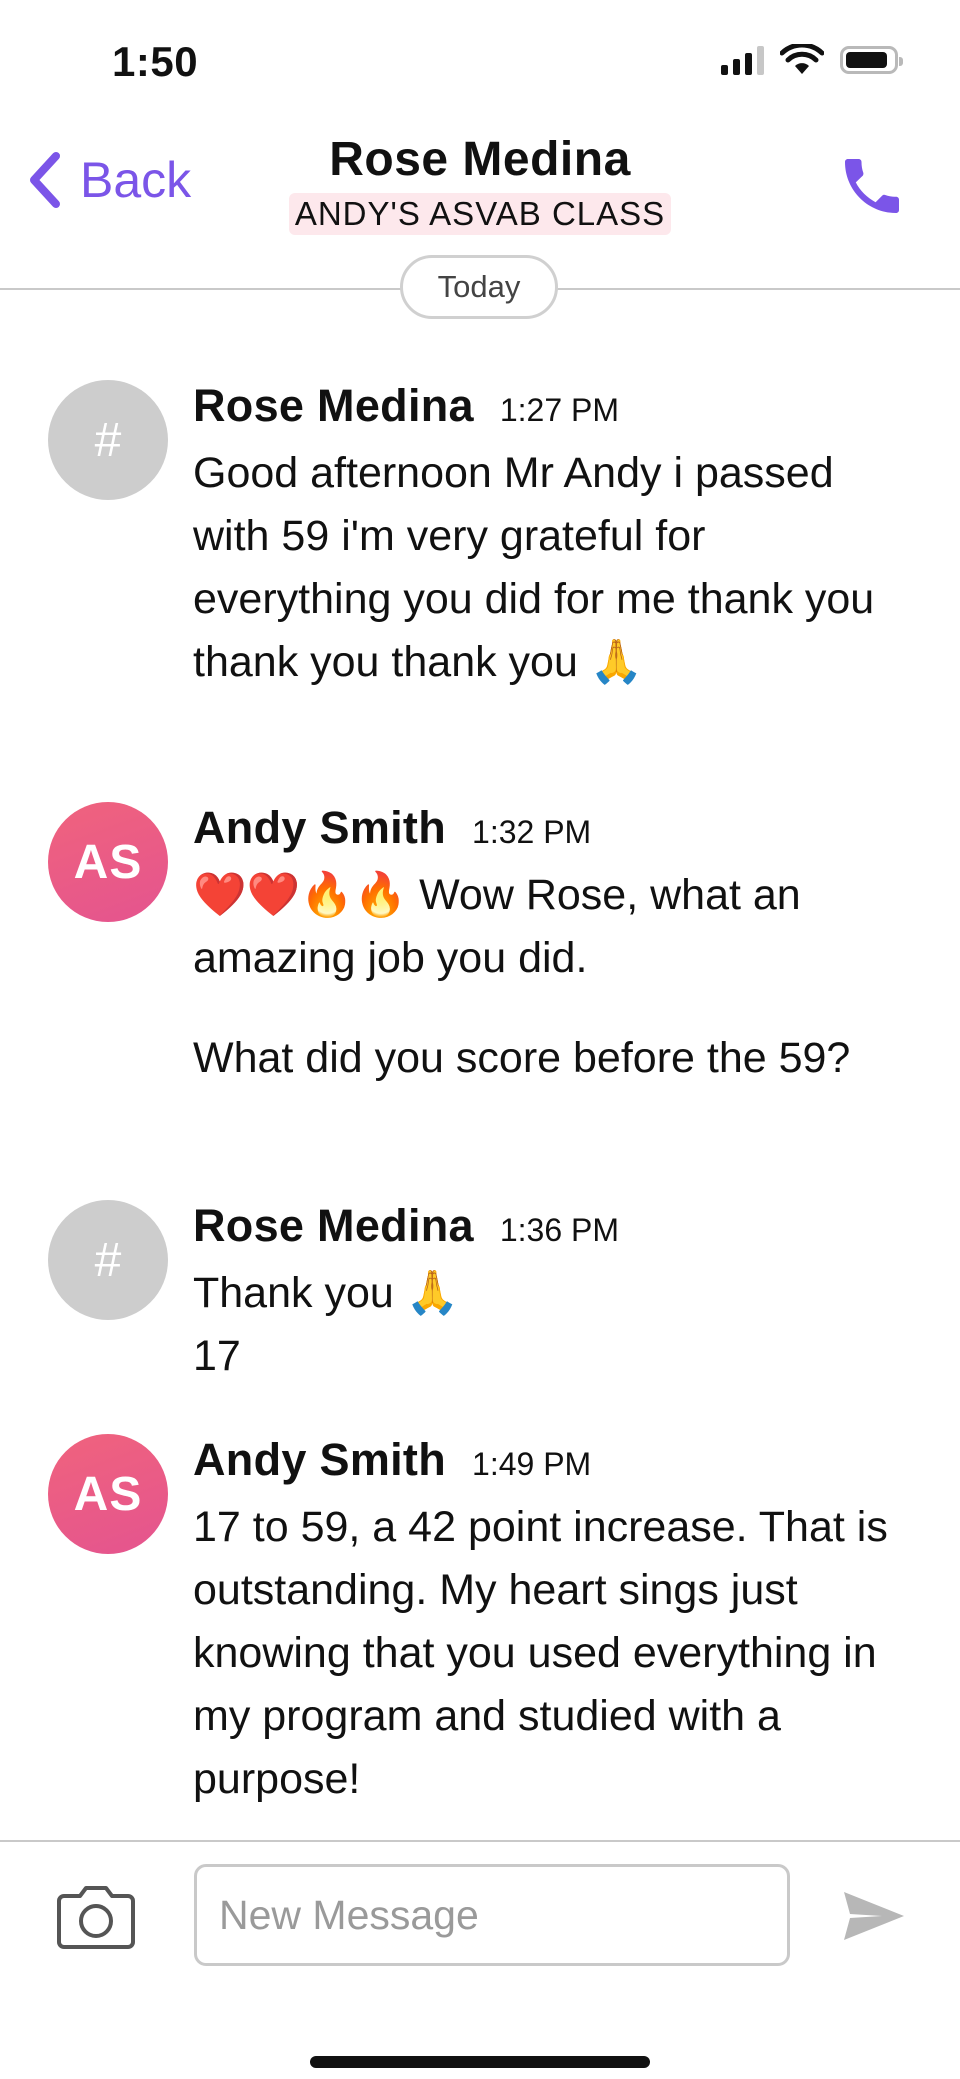  Describe the element at coordinates (871, 60) in the screenshot. I see `battery-icon` at that location.